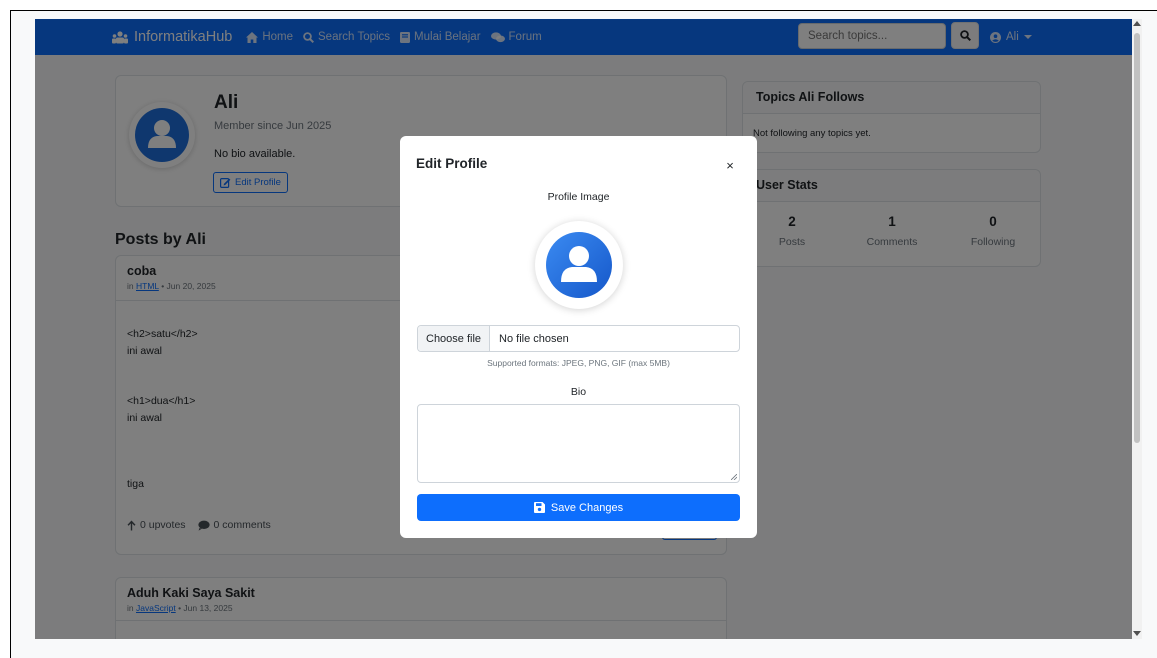 This screenshot has width=1157, height=658. What do you see at coordinates (578, 392) in the screenshot?
I see `bio-label: Bio` at bounding box center [578, 392].